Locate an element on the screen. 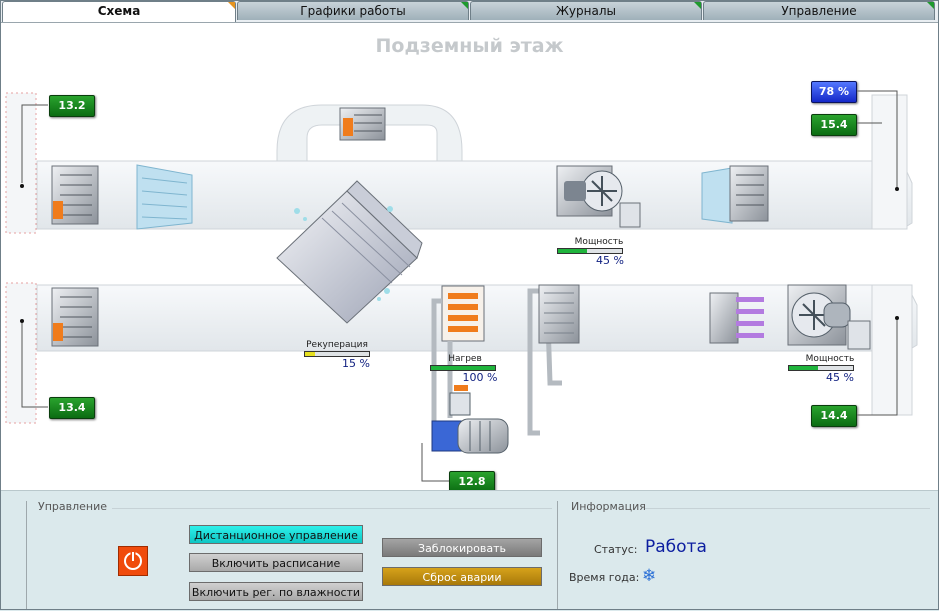  heating-label: Нагрев is located at coordinates (465, 359).